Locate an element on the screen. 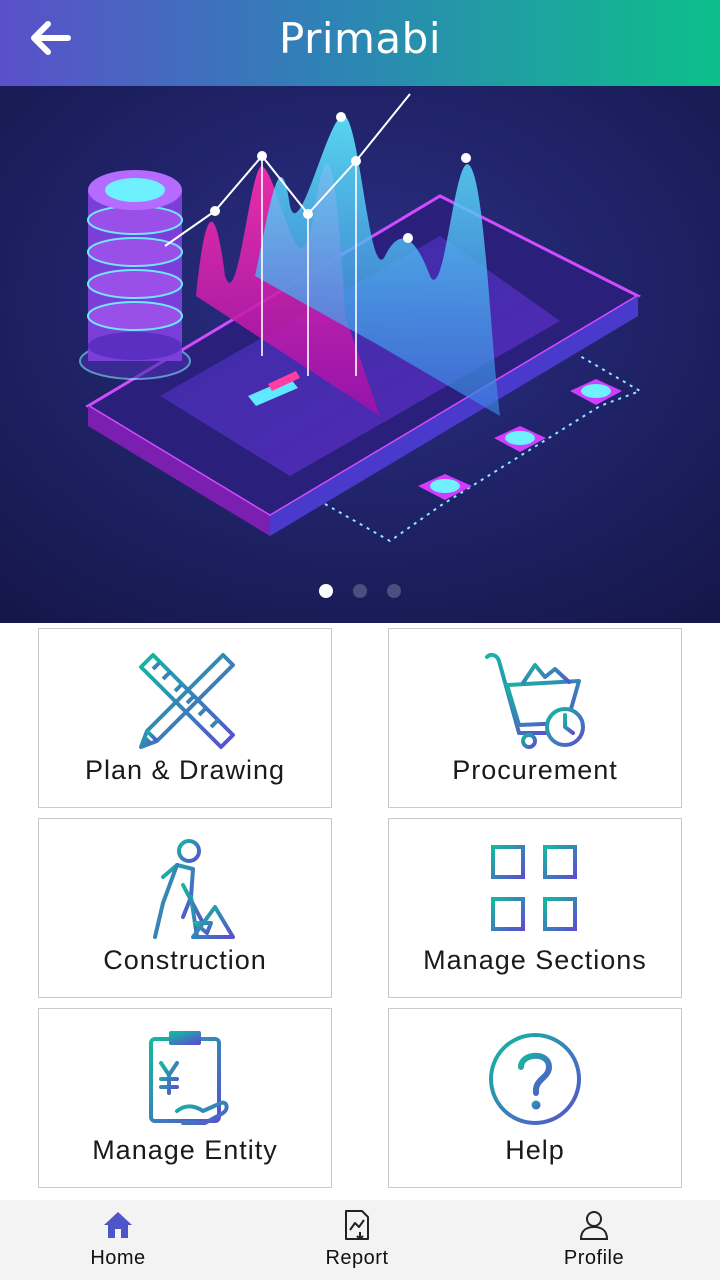  nav-label: Profile is located at coordinates (594, 1258).